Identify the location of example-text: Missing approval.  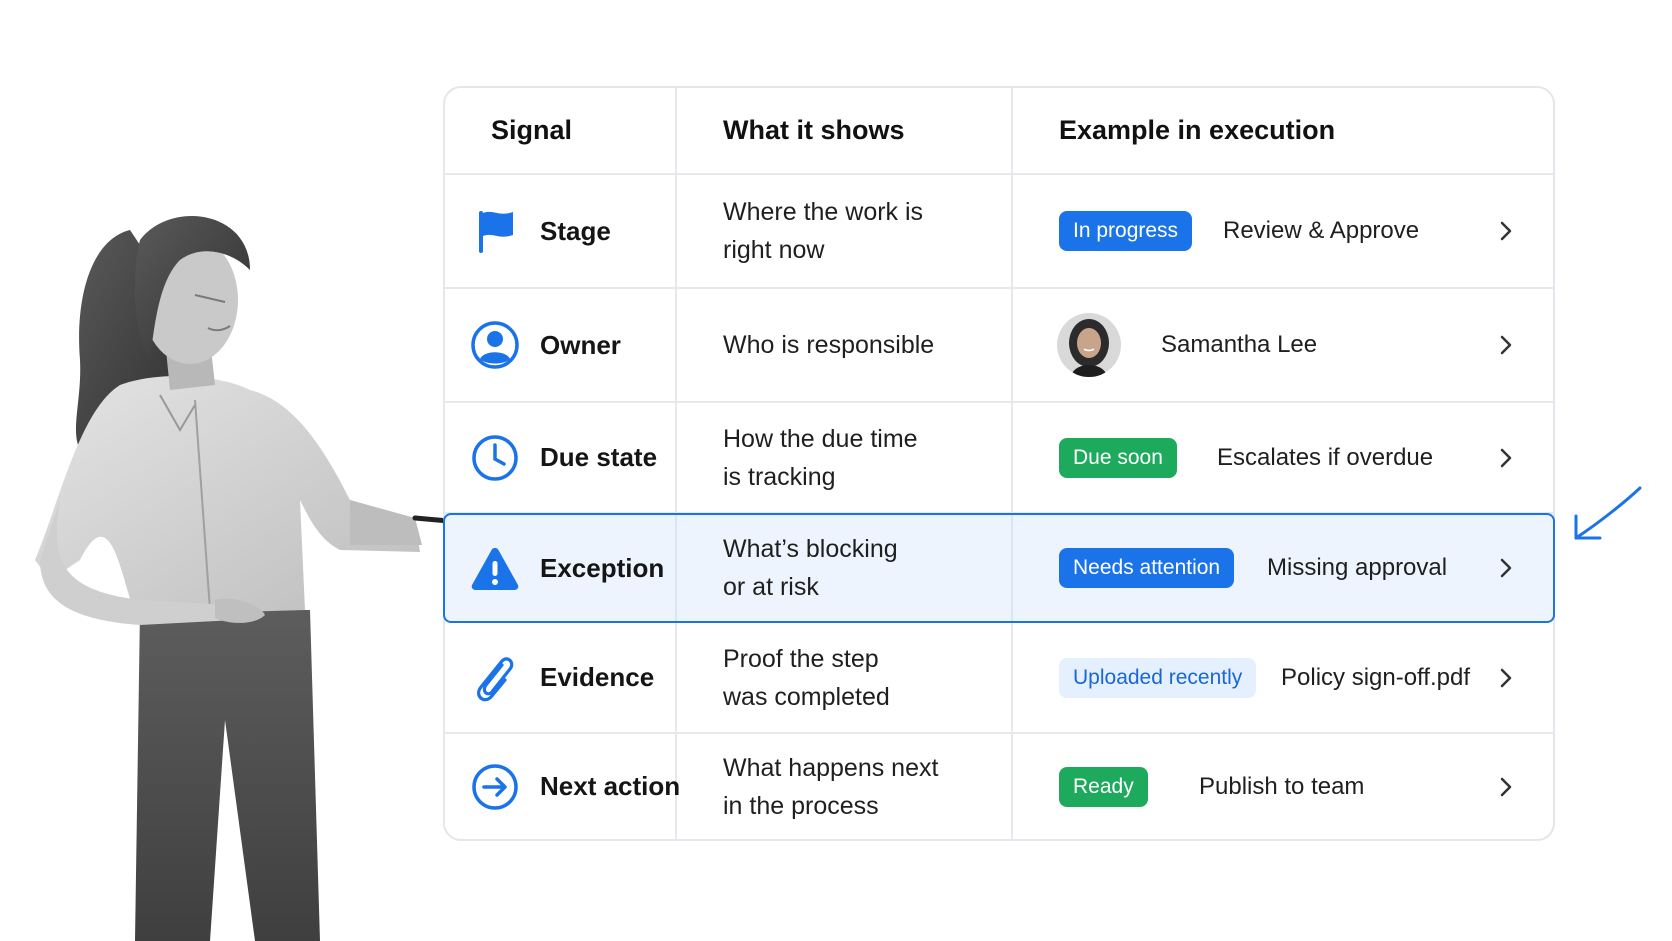
(1357, 567).